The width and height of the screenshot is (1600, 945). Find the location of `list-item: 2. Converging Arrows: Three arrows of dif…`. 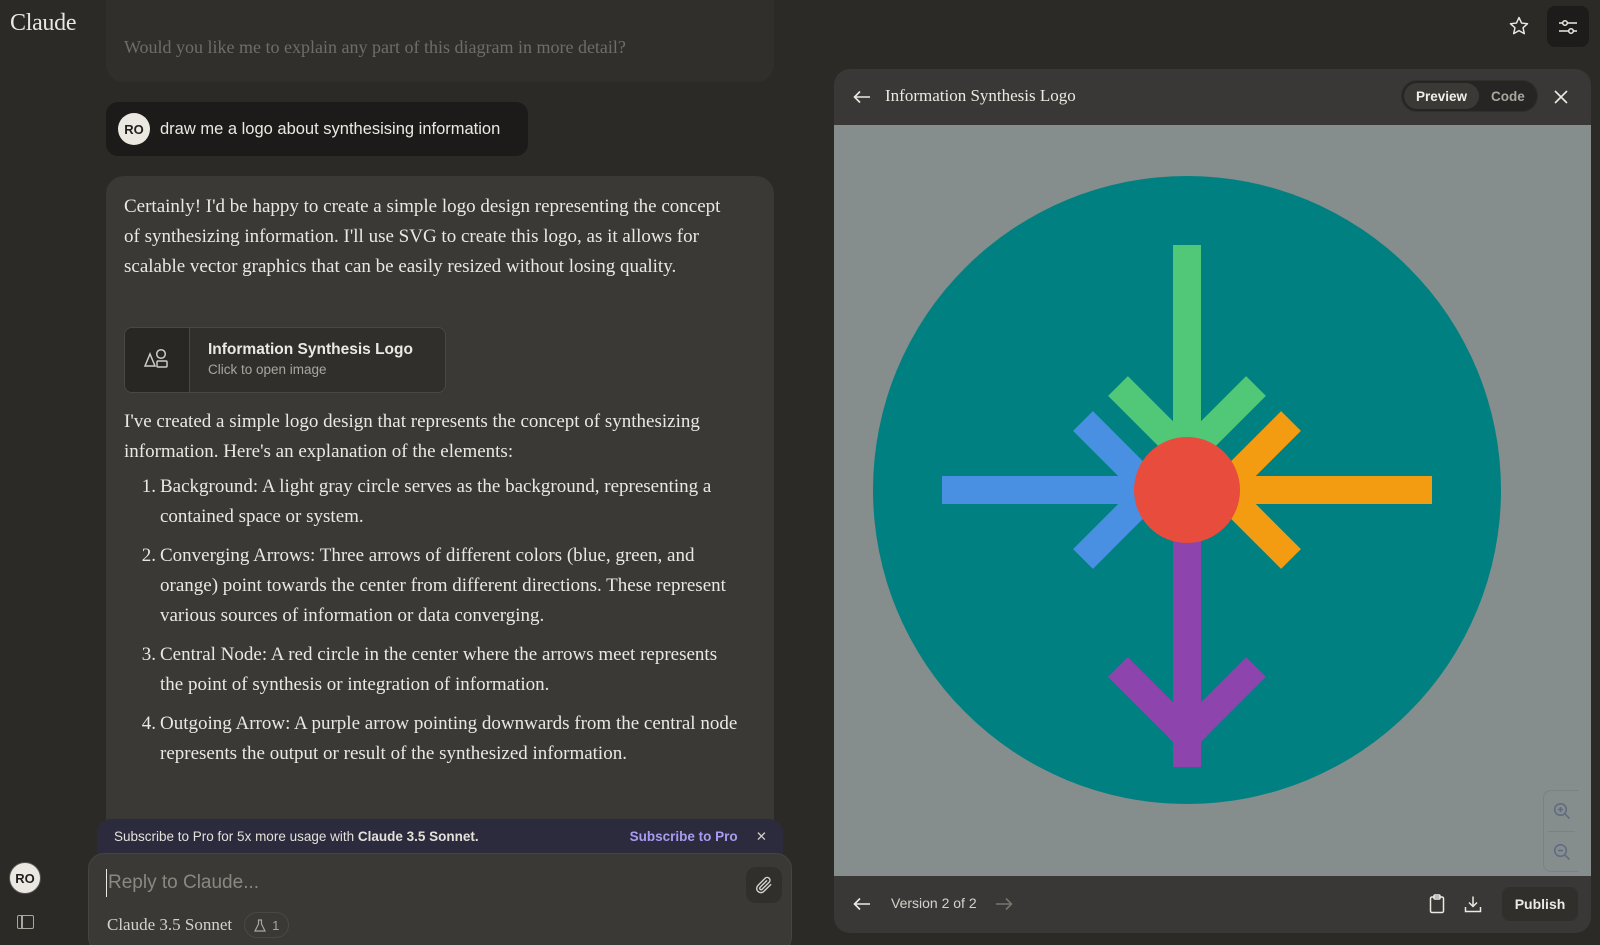

list-item: 2. Converging Arrows: Three arrows of dif… is located at coordinates (434, 586).